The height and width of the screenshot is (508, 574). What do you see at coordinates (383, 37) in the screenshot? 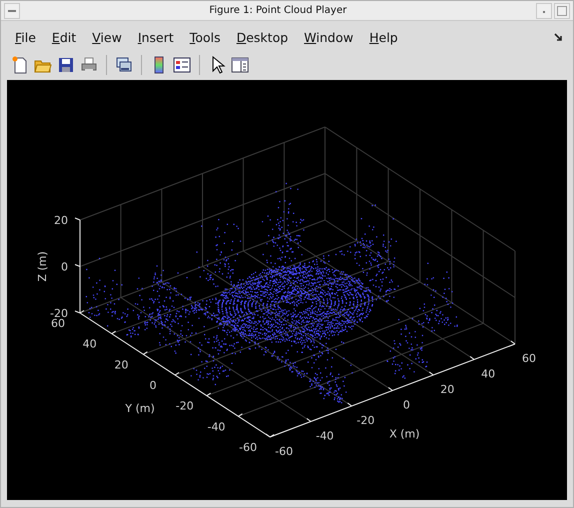
I see `menu-item: Help` at bounding box center [383, 37].